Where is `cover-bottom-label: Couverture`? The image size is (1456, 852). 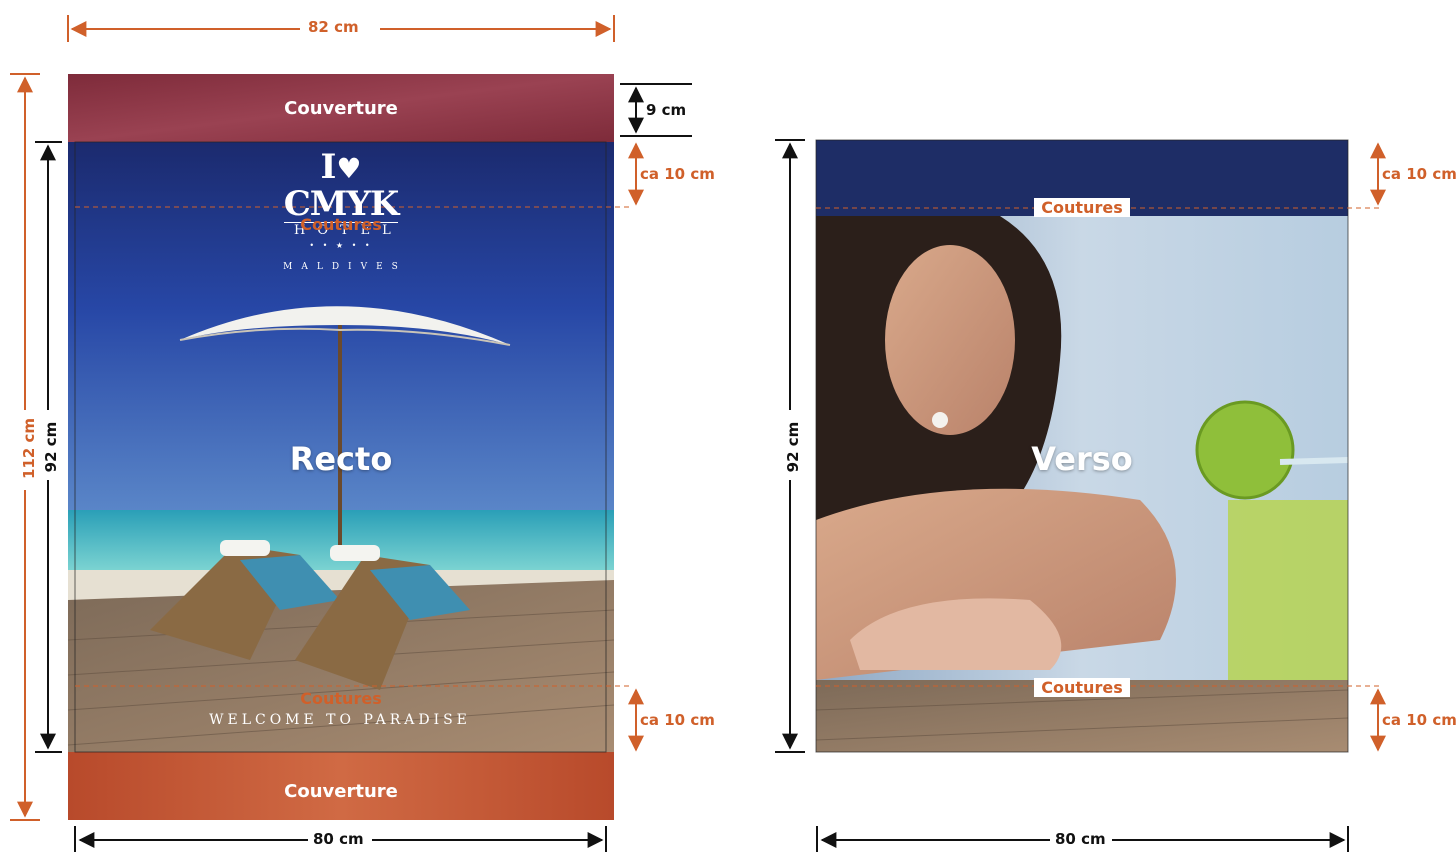 cover-bottom-label: Couverture is located at coordinates (341, 791).